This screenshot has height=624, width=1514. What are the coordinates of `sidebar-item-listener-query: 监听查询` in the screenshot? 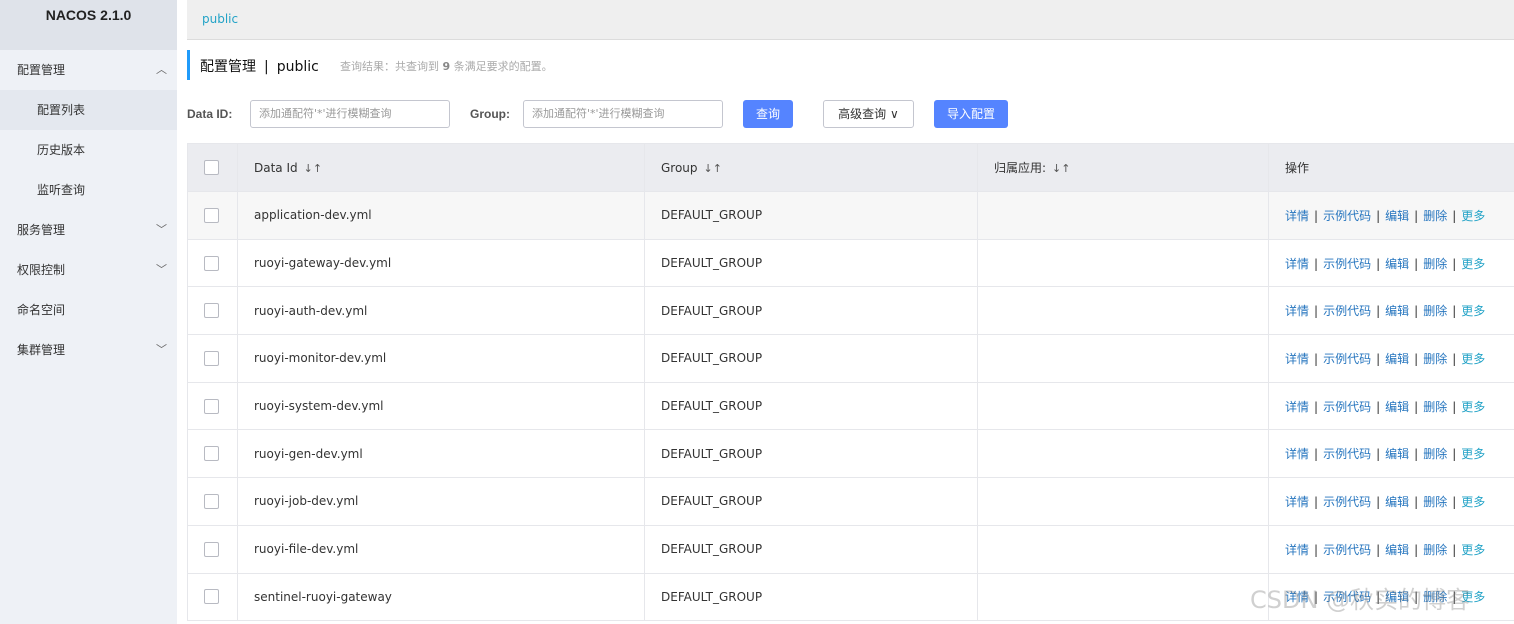 It's located at (88, 190).